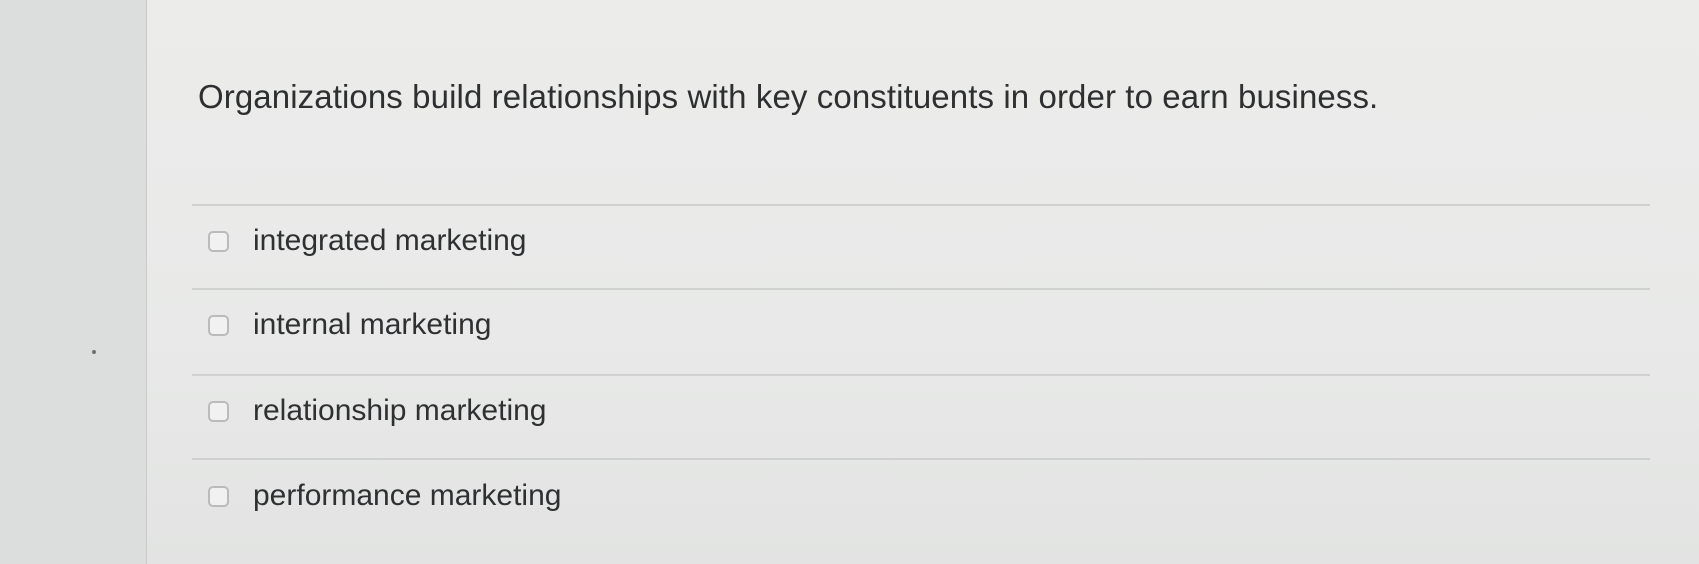 The width and height of the screenshot is (1699, 564). Describe the element at coordinates (94, 352) in the screenshot. I see `stray-dot` at that location.